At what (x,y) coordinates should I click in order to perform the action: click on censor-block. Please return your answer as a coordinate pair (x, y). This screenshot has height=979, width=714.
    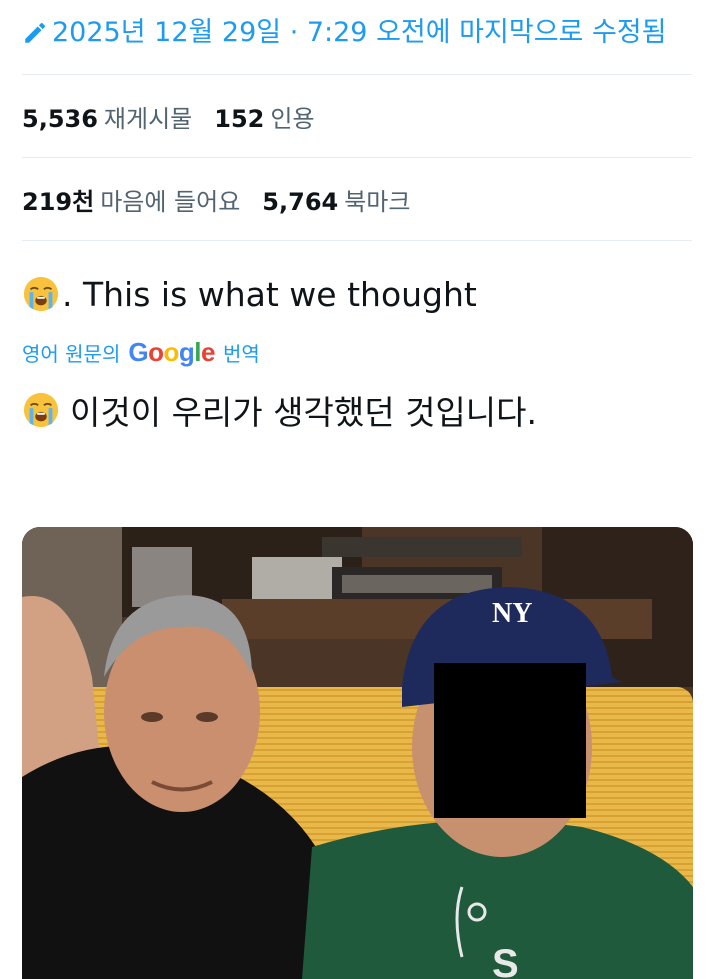
    Looking at the image, I should click on (510, 740).